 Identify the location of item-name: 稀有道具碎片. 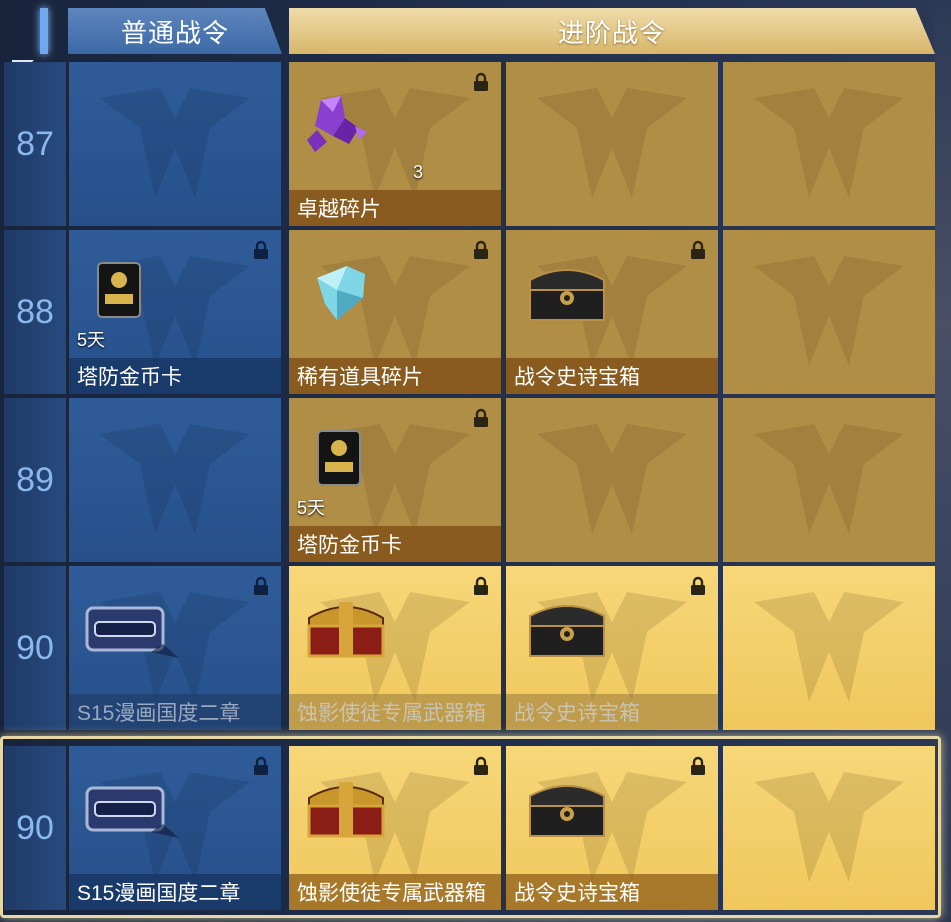
(395, 376).